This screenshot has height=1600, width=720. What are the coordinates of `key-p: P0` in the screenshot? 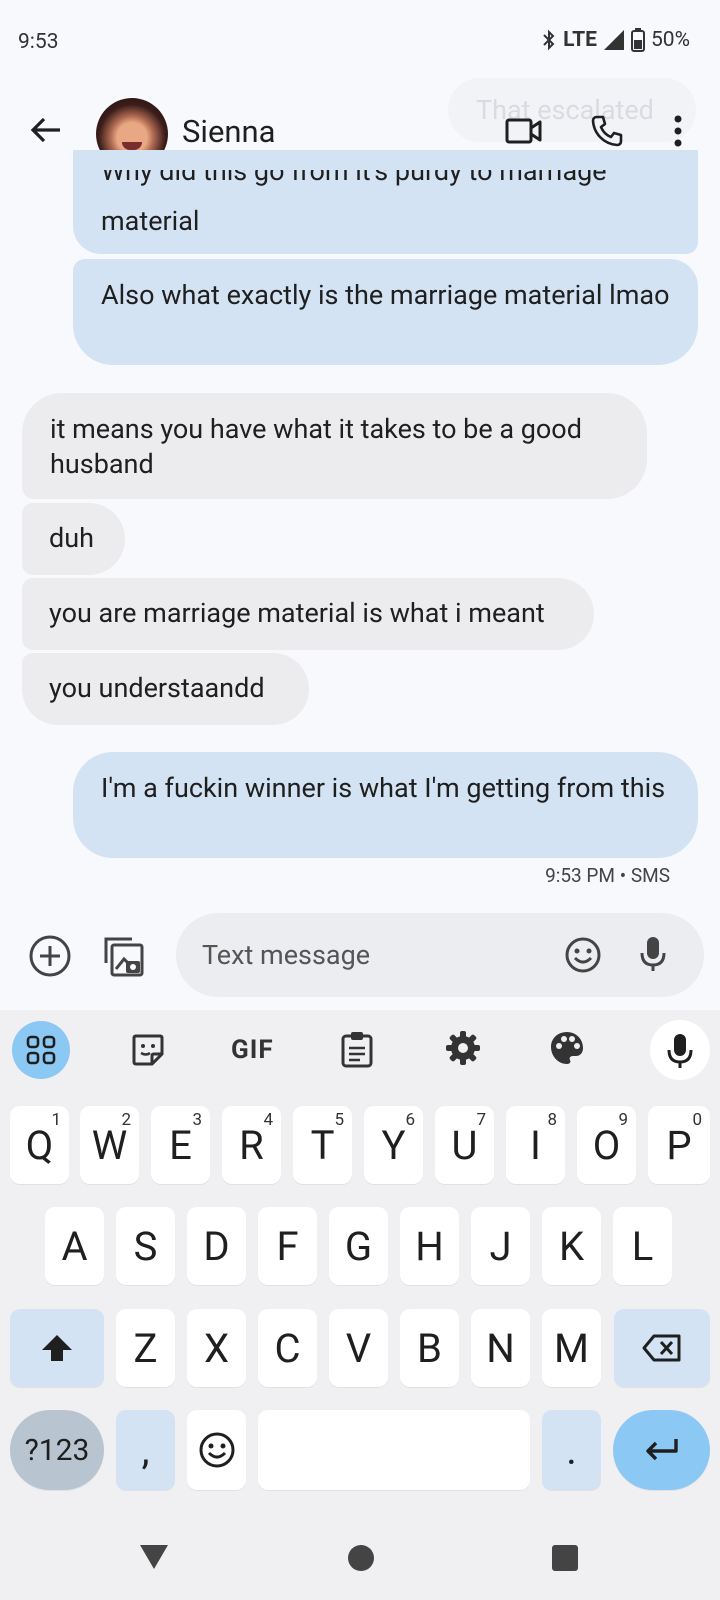 It's located at (679, 1145).